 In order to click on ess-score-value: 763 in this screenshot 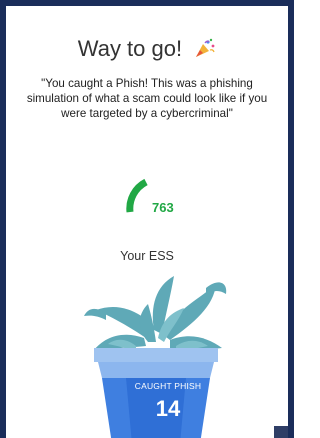, I will do `click(163, 207)`.